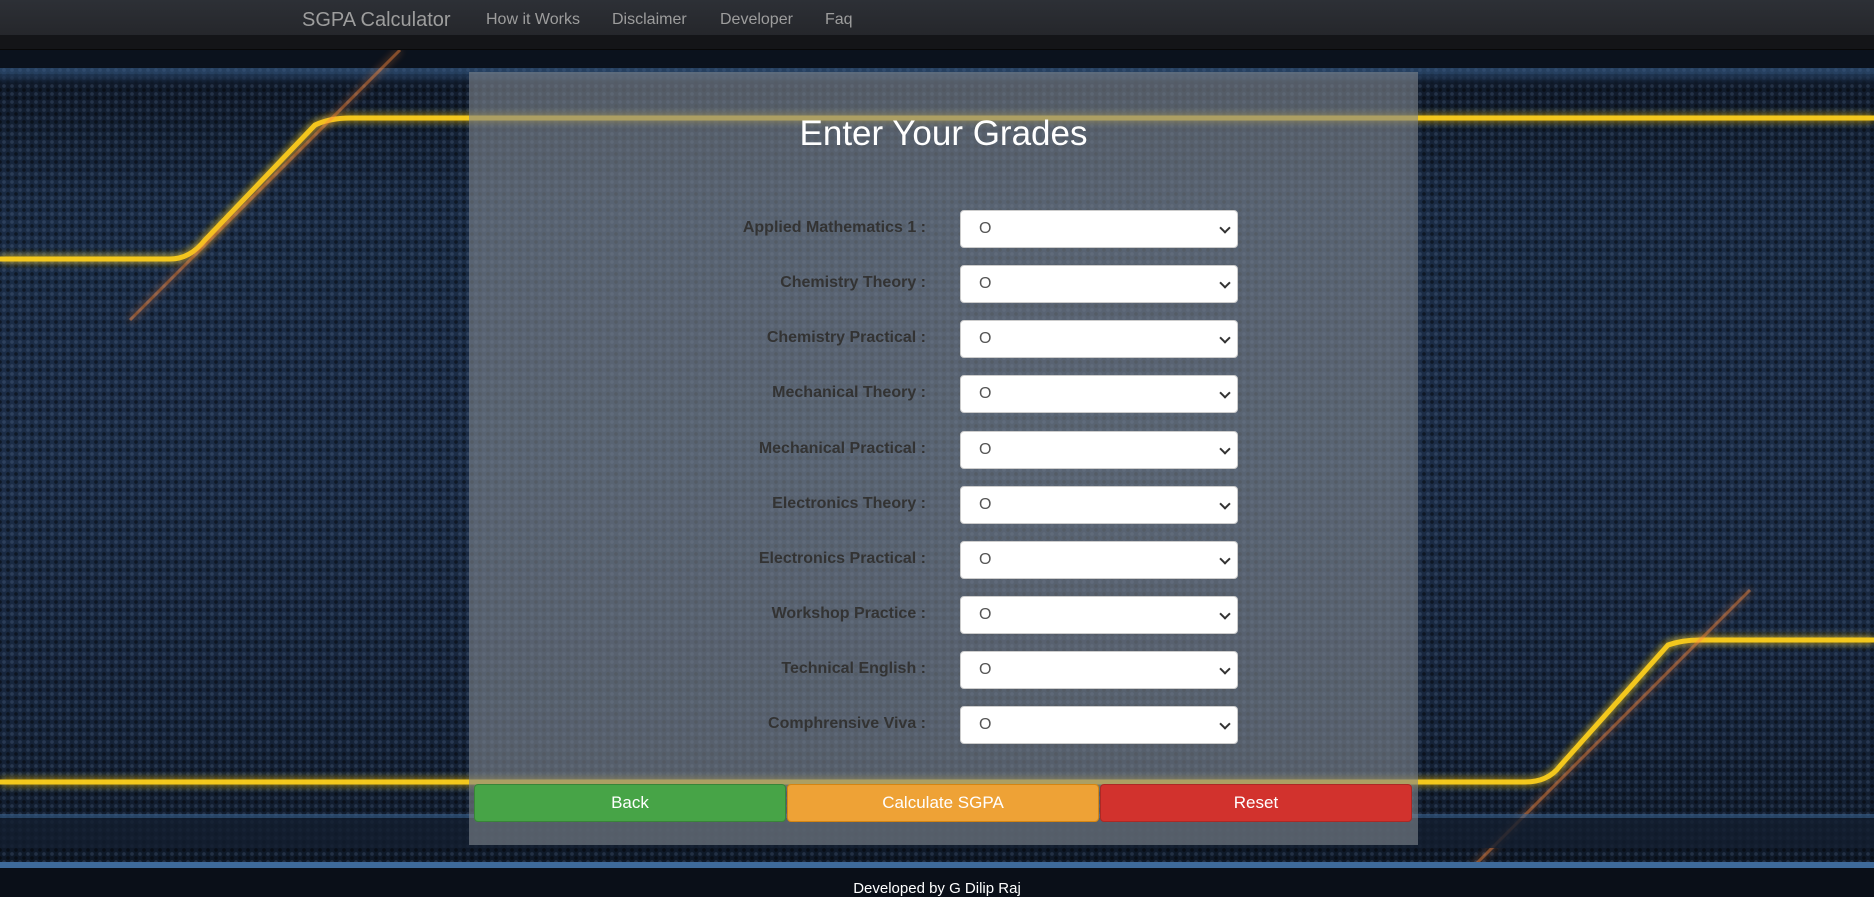  Describe the element at coordinates (533, 20) in the screenshot. I see `nav-how-it-works: How it Works` at that location.